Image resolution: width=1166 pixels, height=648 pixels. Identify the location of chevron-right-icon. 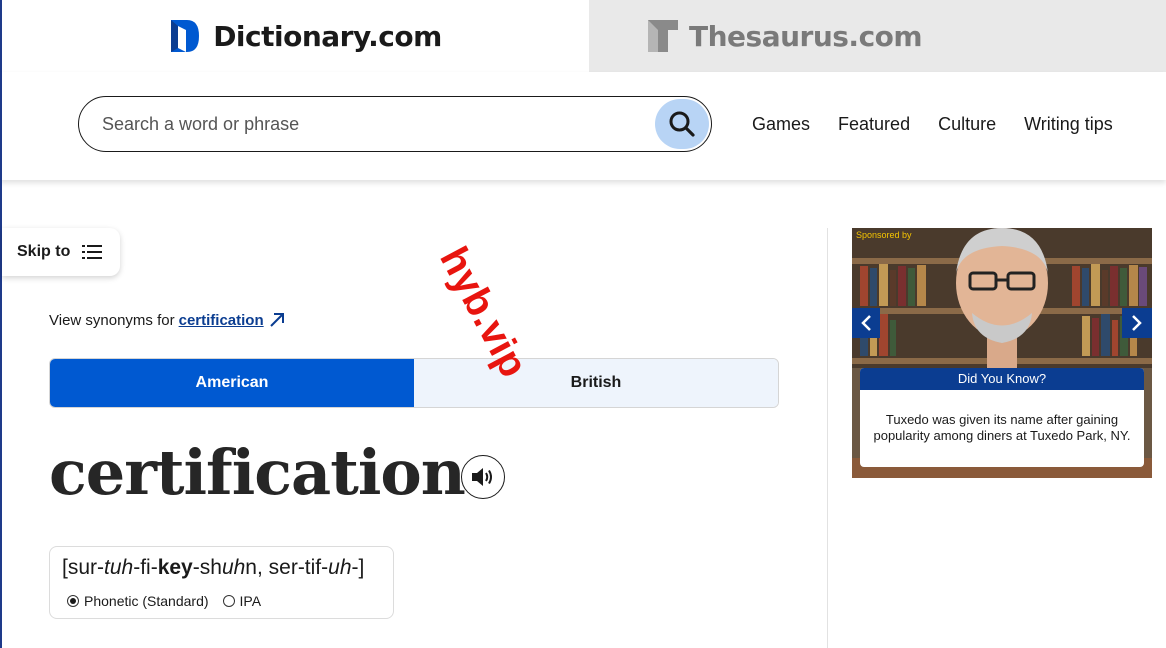
(1137, 323).